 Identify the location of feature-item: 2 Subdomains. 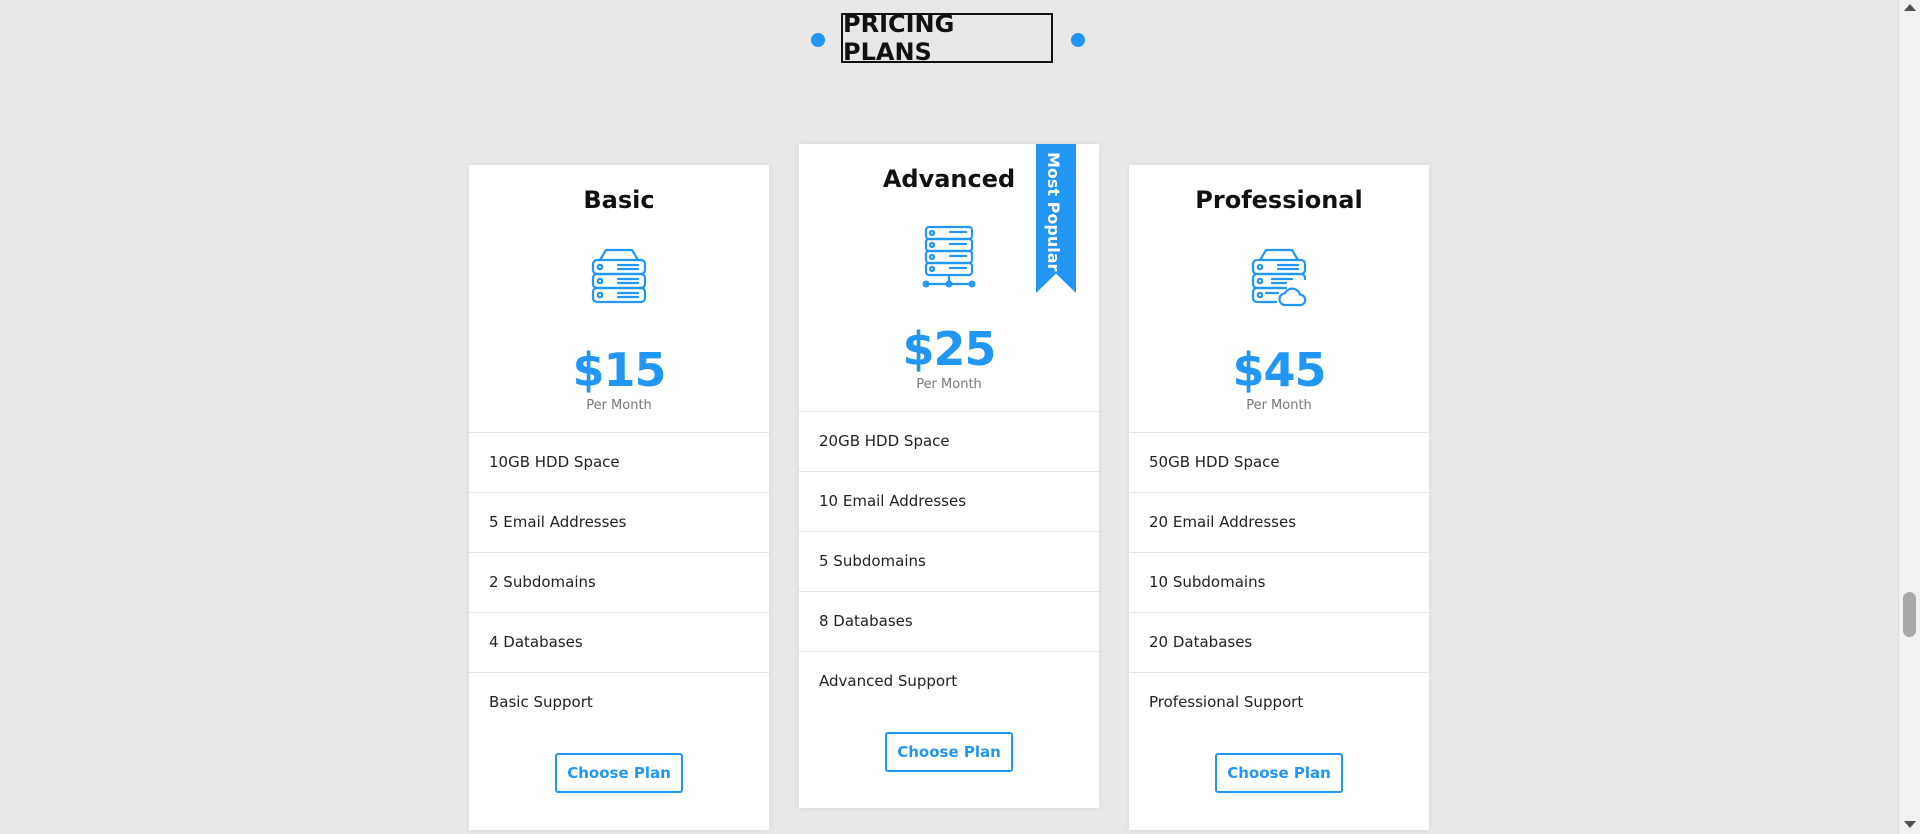
(619, 583).